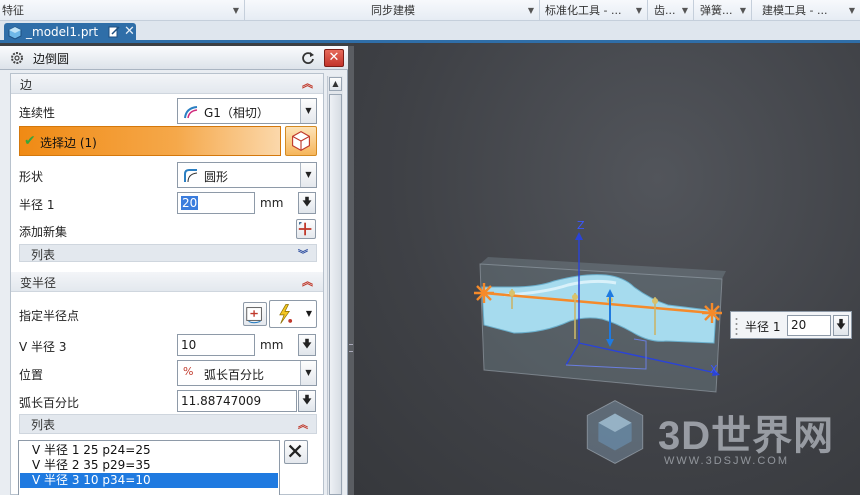  I want to click on percent-icon: %, so click(188, 371).